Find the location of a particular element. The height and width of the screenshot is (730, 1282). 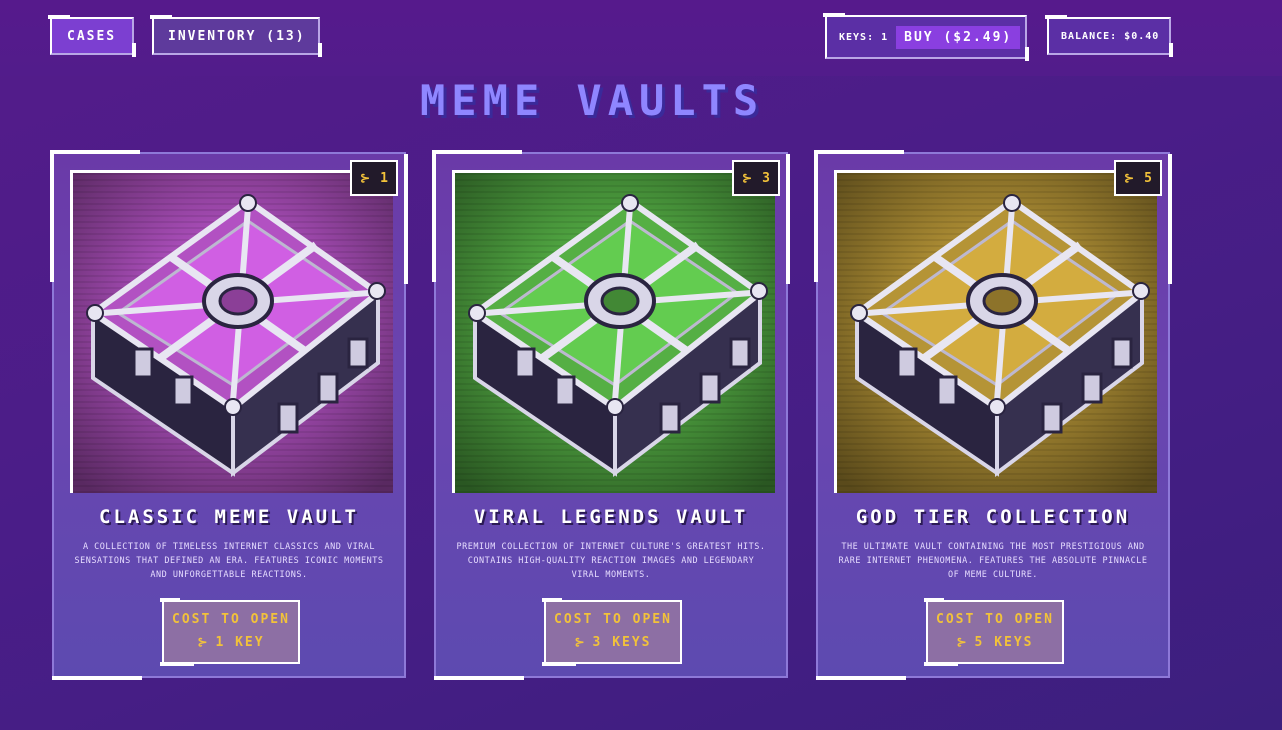

open-case-button: COST TO OPEN ⊱ 1 KEY is located at coordinates (230, 632).